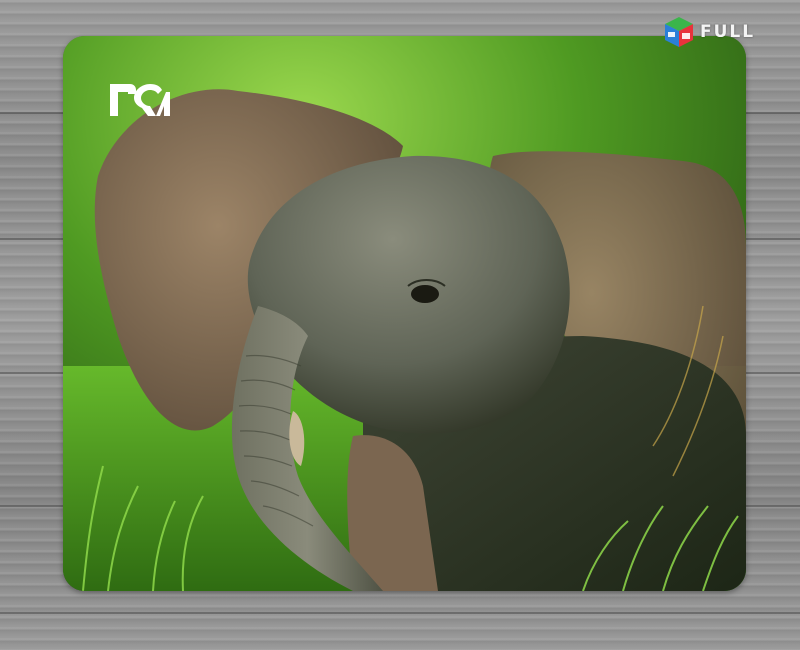 This screenshot has width=800, height=650. I want to click on watermark: FULL, so click(728, 32).